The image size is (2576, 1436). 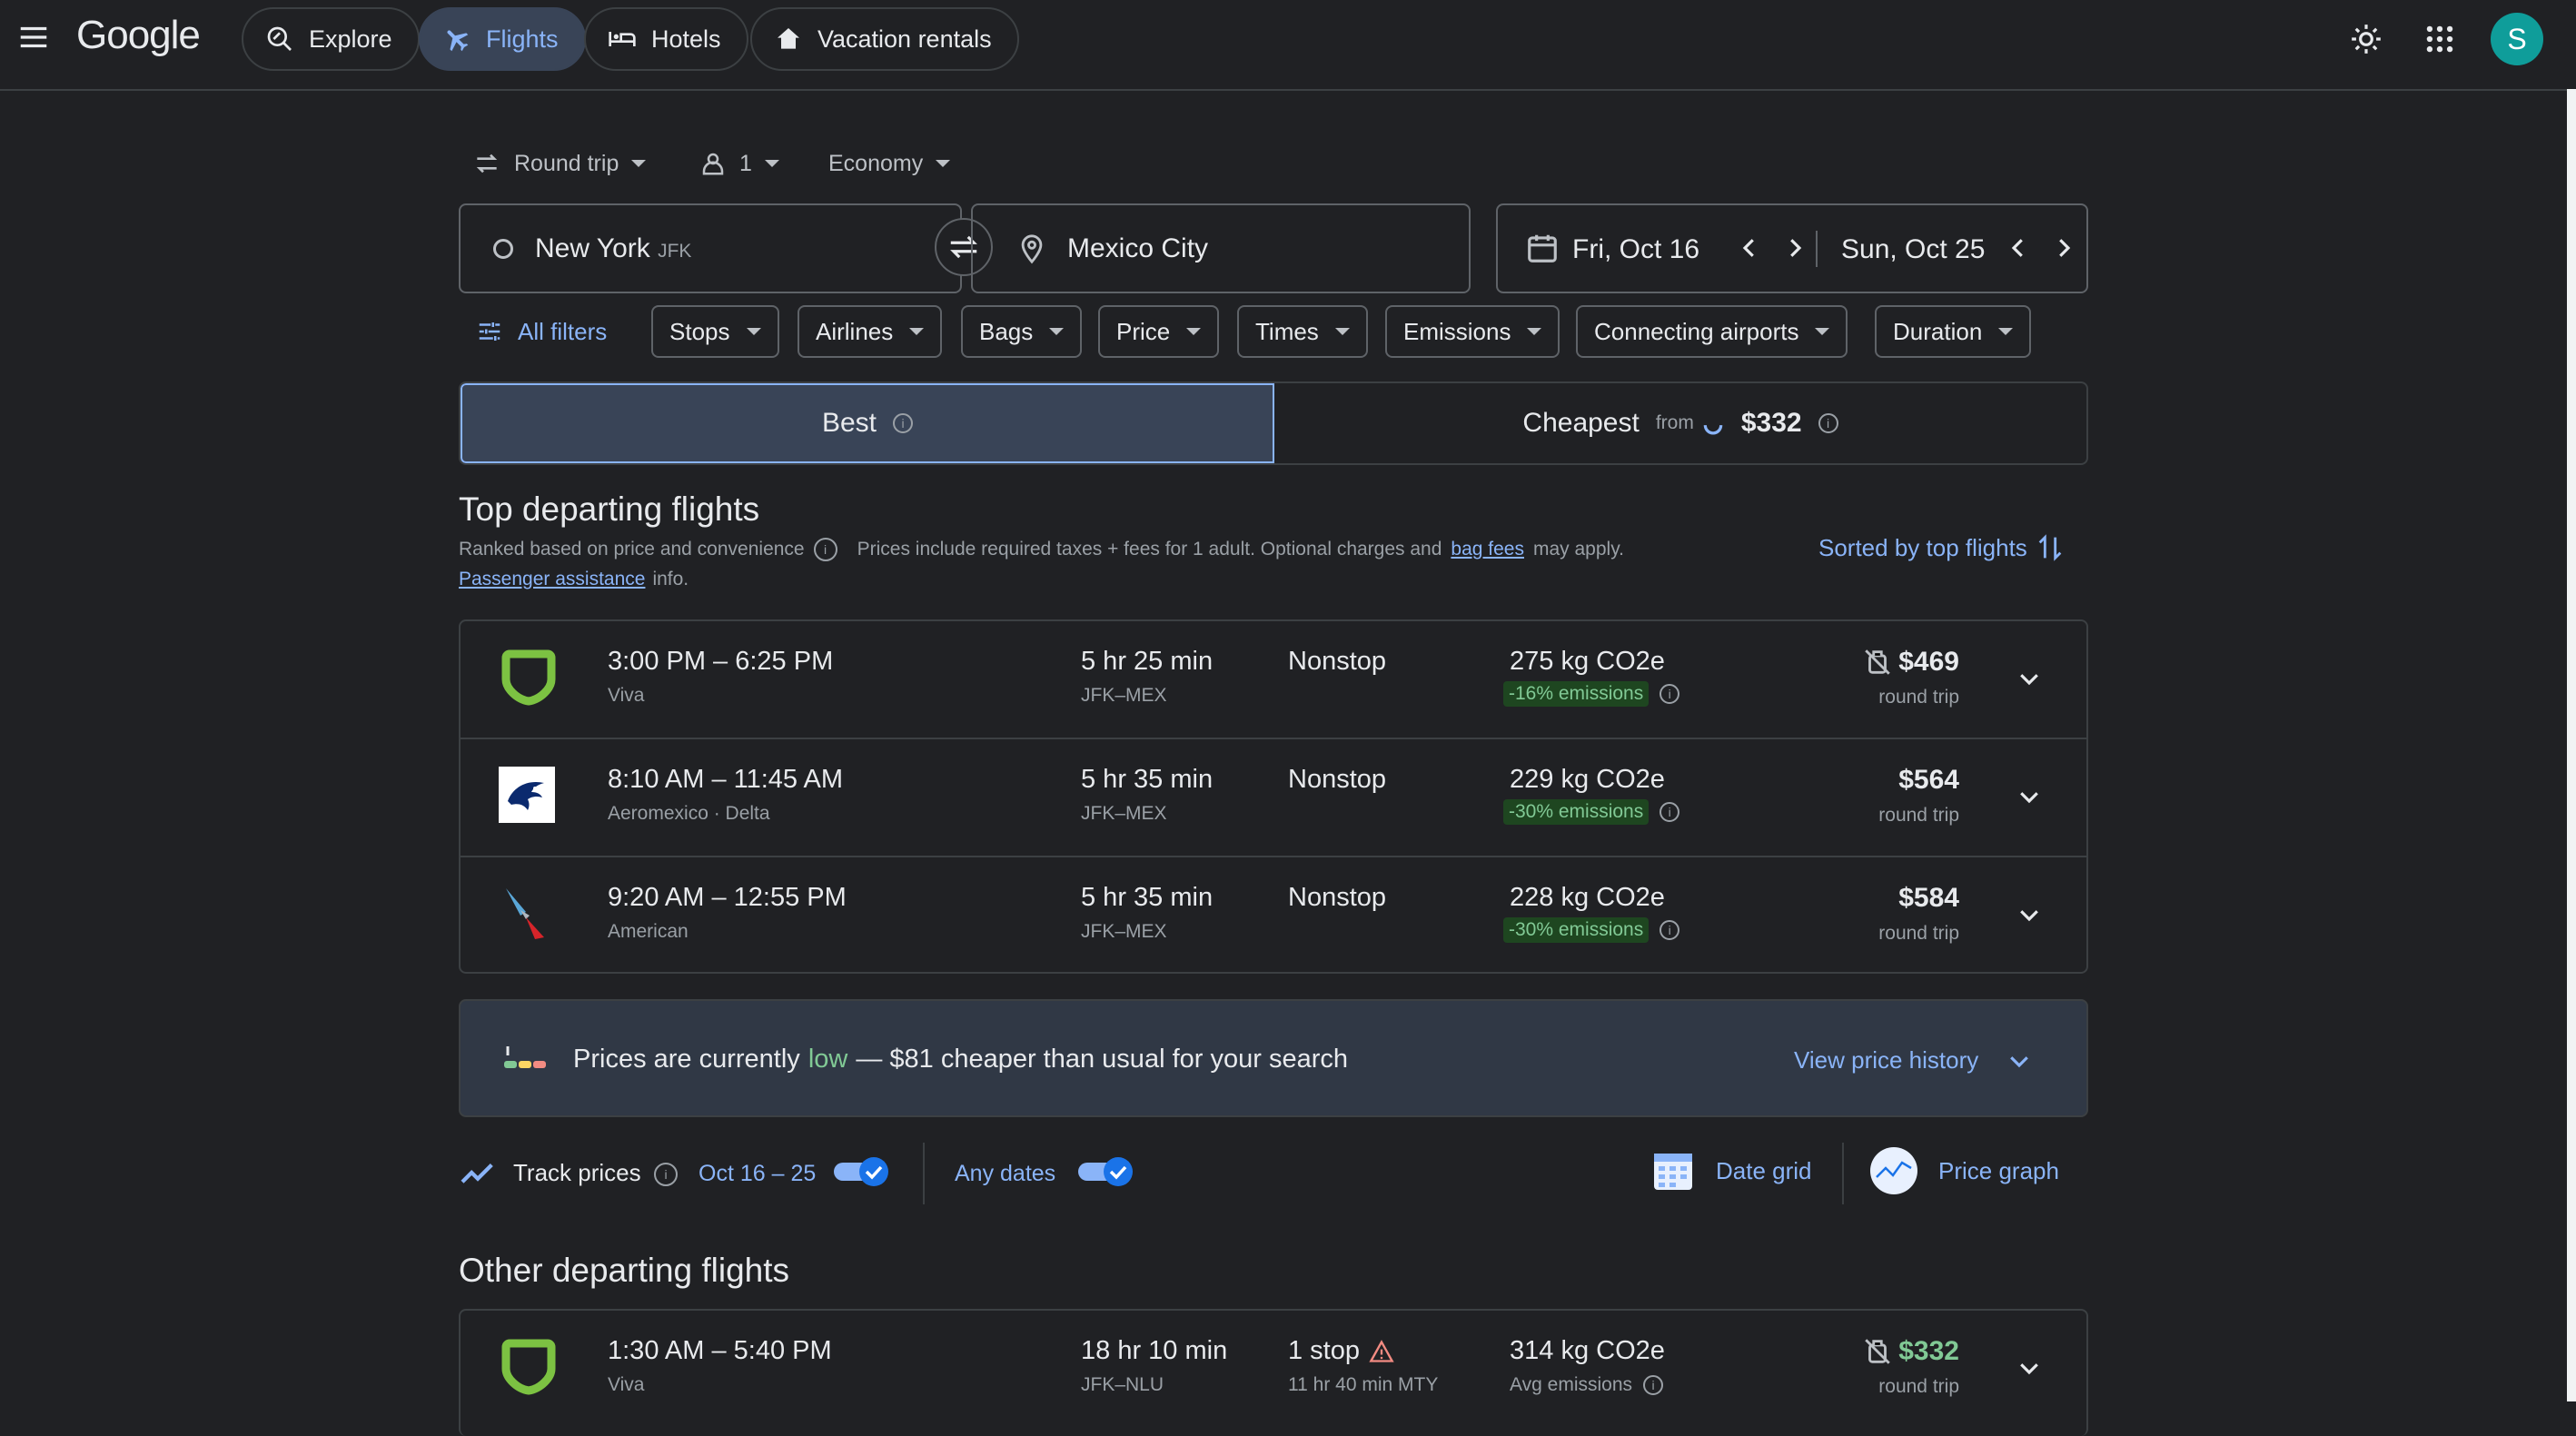 I want to click on return-prev-icon, so click(x=2018, y=248).